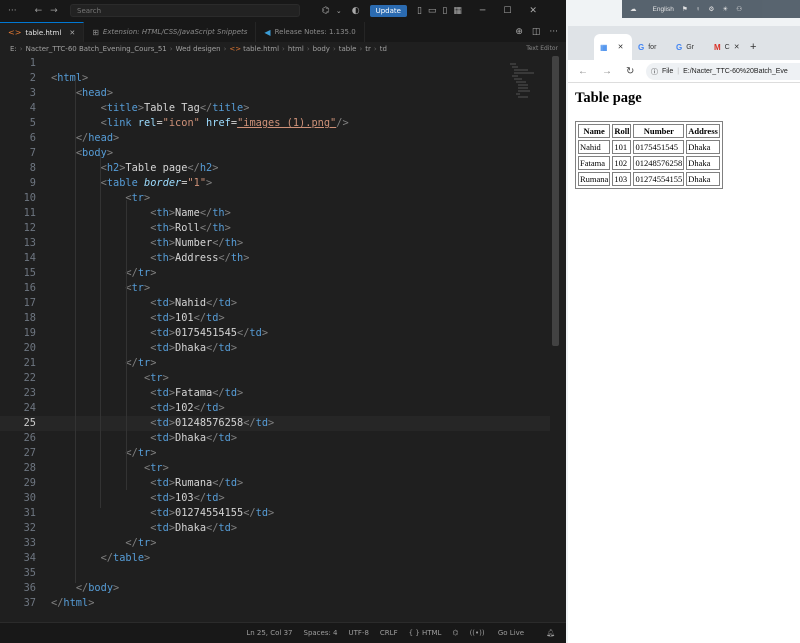 The width and height of the screenshot is (800, 643). I want to click on browser-tab-google-2: G Gr, so click(685, 47).